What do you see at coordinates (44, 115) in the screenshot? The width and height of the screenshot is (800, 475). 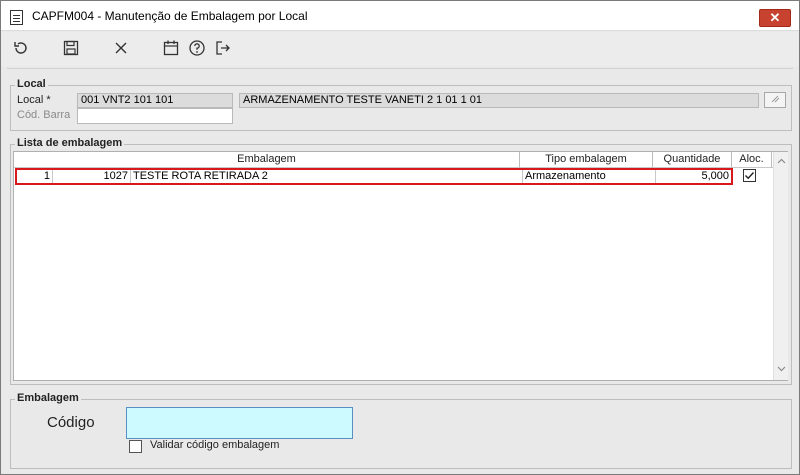 I see `barcode-label: Cód. Barra` at bounding box center [44, 115].